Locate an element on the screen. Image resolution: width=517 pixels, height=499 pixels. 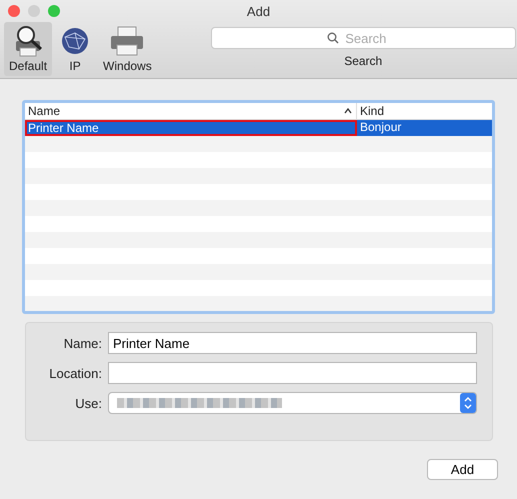
table-cell-text: Bonjour is located at coordinates (380, 128).